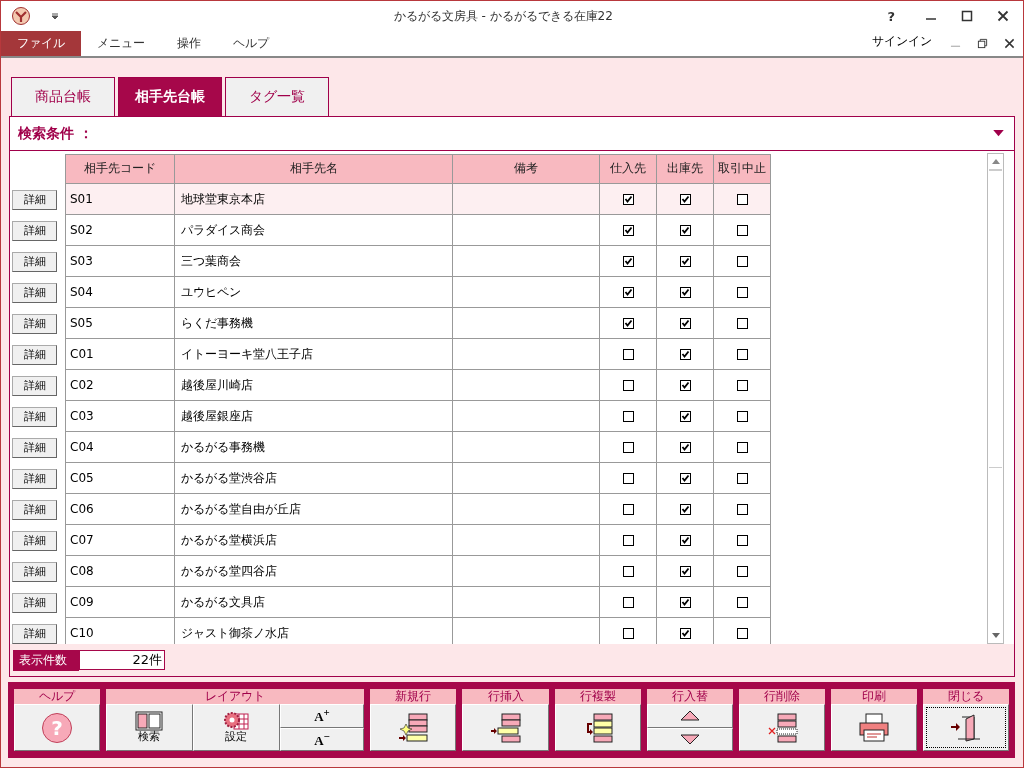 The height and width of the screenshot is (768, 1024). What do you see at coordinates (46, 660) in the screenshot?
I see `count-label: 表示件数` at bounding box center [46, 660].